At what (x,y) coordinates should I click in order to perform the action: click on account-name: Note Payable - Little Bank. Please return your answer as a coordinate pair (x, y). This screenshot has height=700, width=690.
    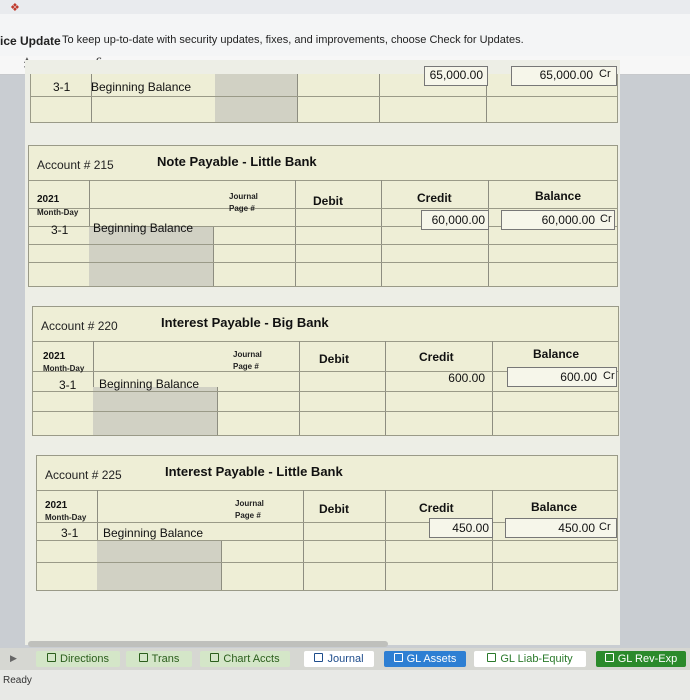
    Looking at the image, I should click on (237, 161).